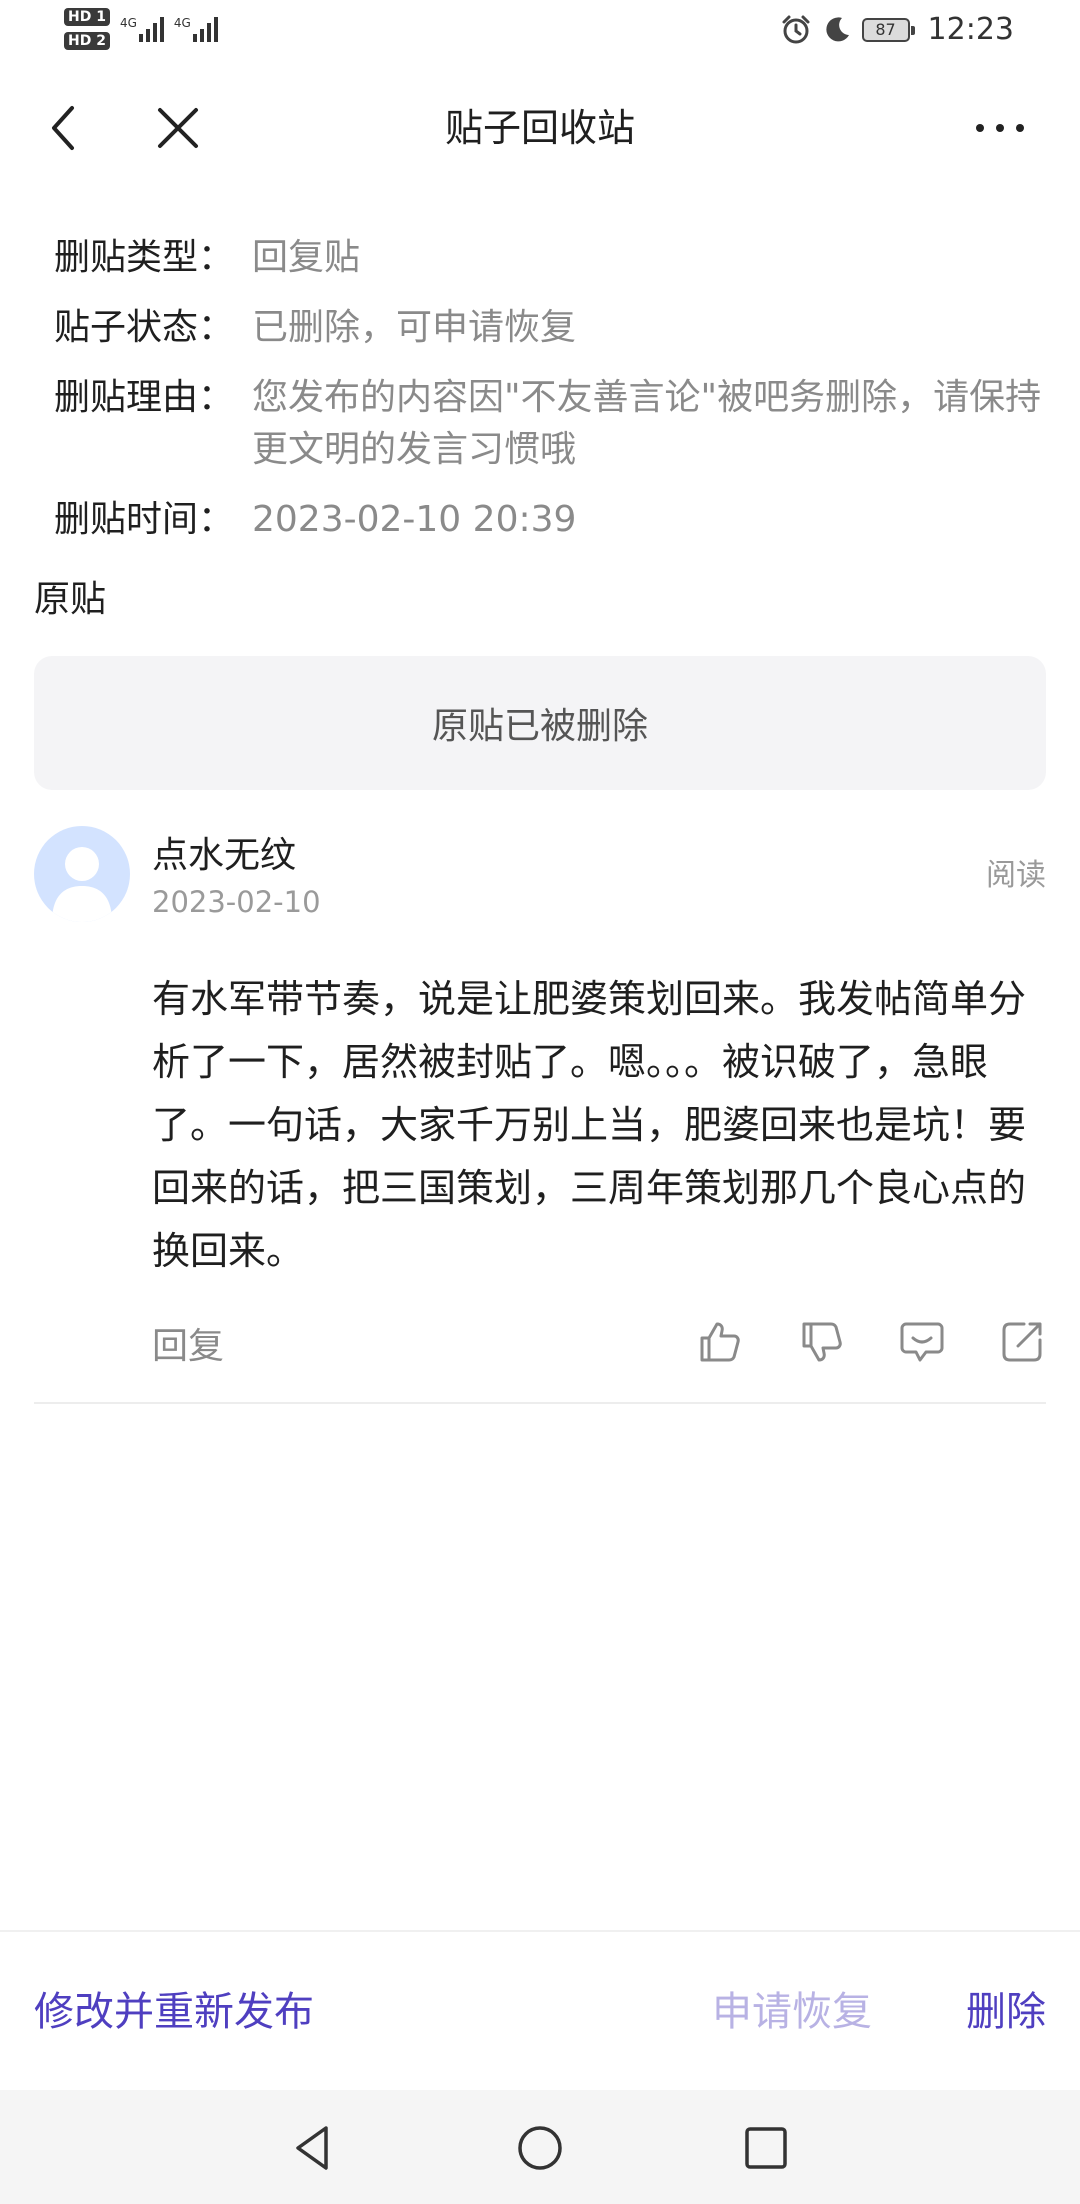 The height and width of the screenshot is (2204, 1080). What do you see at coordinates (188, 1347) in the screenshot?
I see `reply-button: 回复` at bounding box center [188, 1347].